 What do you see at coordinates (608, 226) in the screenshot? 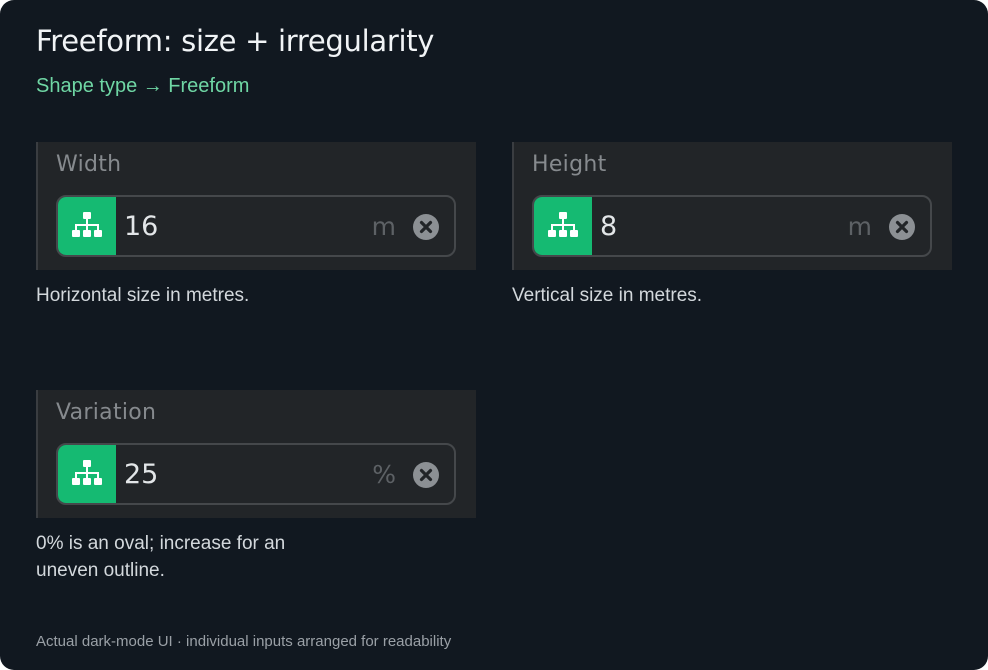
I see `height-value: 8` at bounding box center [608, 226].